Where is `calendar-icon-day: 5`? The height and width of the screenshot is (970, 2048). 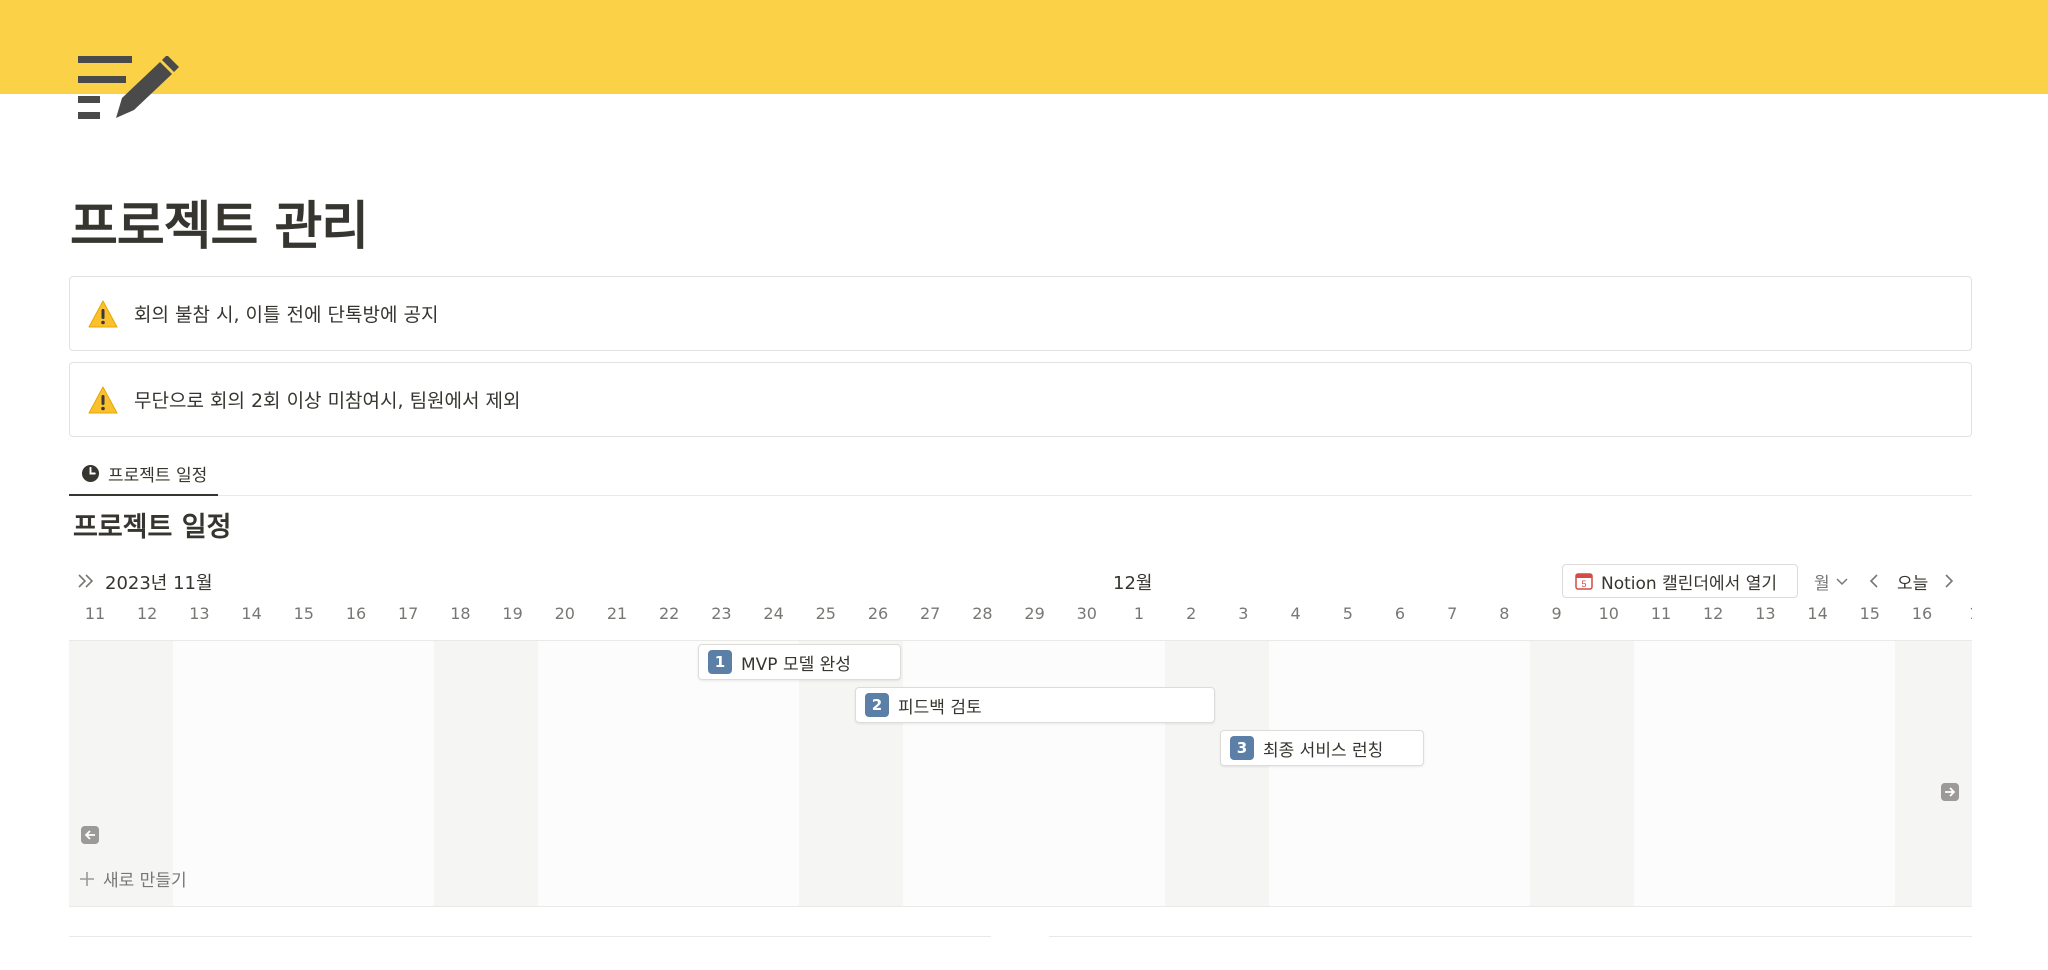
calendar-icon-day: 5 is located at coordinates (1583, 584).